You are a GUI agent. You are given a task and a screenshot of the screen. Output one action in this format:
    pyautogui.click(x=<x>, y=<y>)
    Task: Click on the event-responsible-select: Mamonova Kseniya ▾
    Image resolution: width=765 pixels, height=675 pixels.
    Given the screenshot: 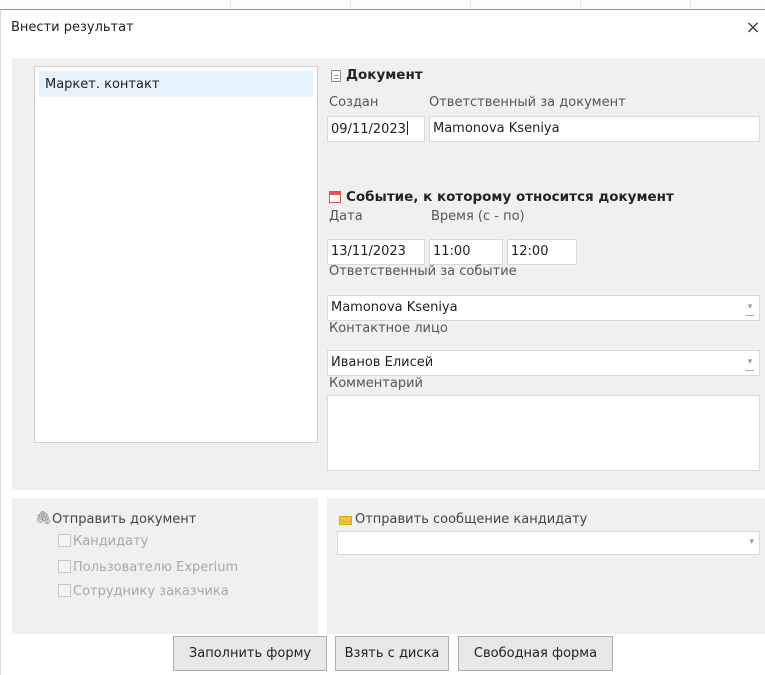 What is the action you would take?
    pyautogui.click(x=543, y=308)
    